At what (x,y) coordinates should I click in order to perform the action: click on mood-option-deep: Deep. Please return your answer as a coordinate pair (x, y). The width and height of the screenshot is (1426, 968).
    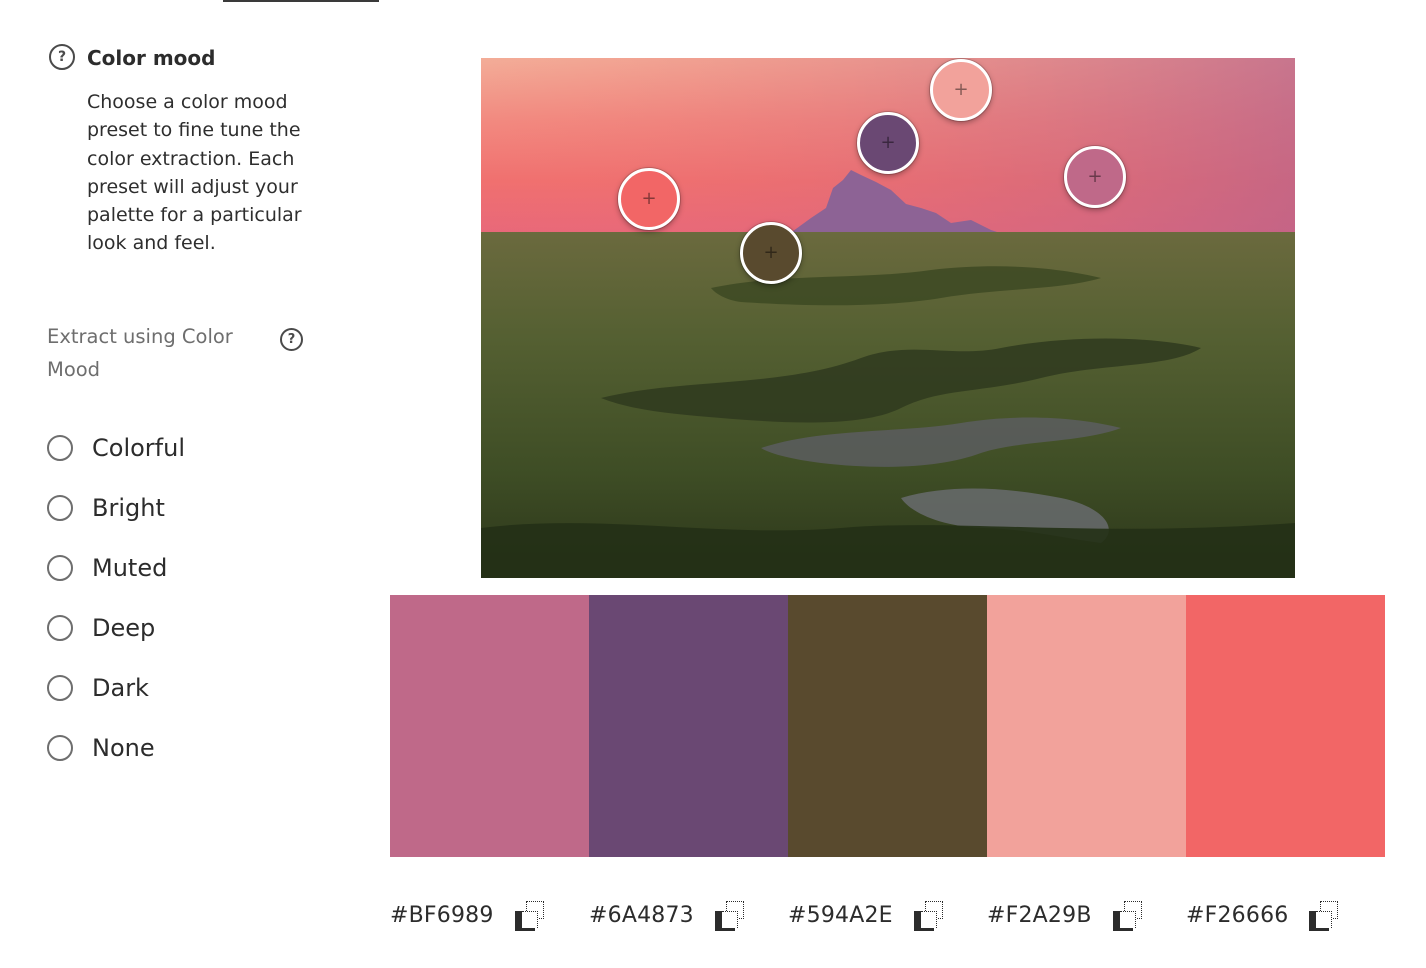
    Looking at the image, I should click on (116, 628).